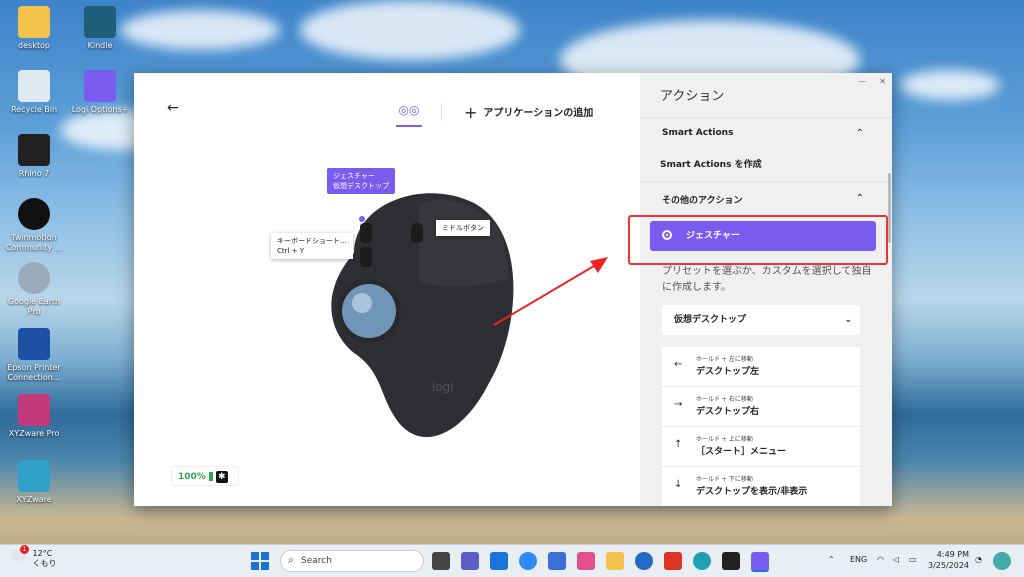  Describe the element at coordinates (586, 561) in the screenshot. I see `photos-icon` at that location.